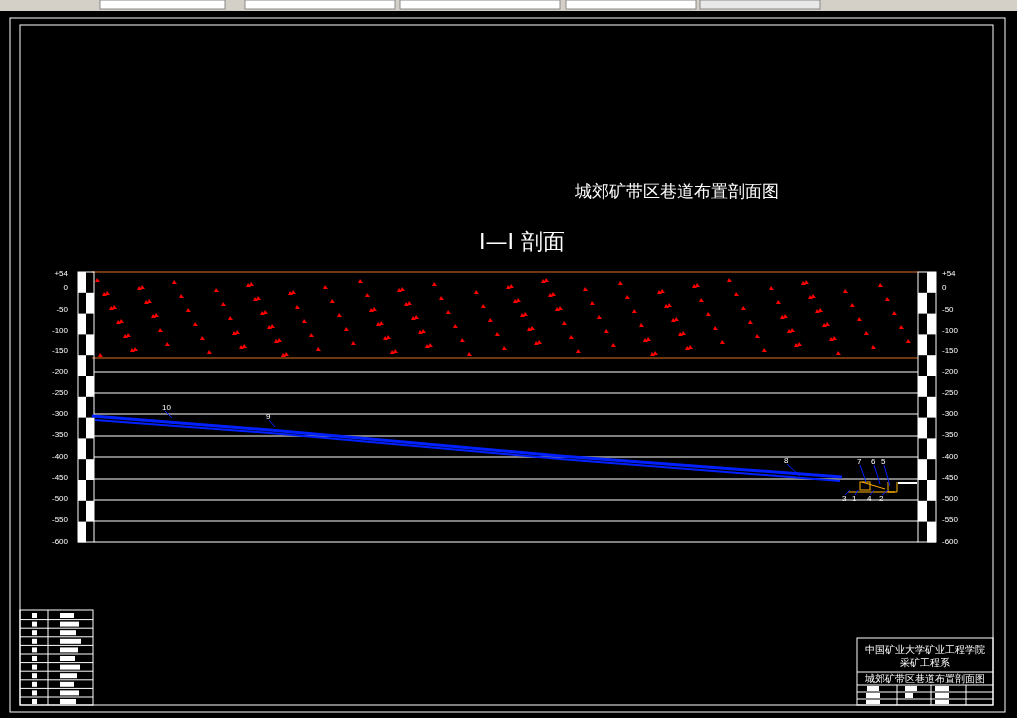  I want to click on seam-number-label: 9, so click(268, 416).